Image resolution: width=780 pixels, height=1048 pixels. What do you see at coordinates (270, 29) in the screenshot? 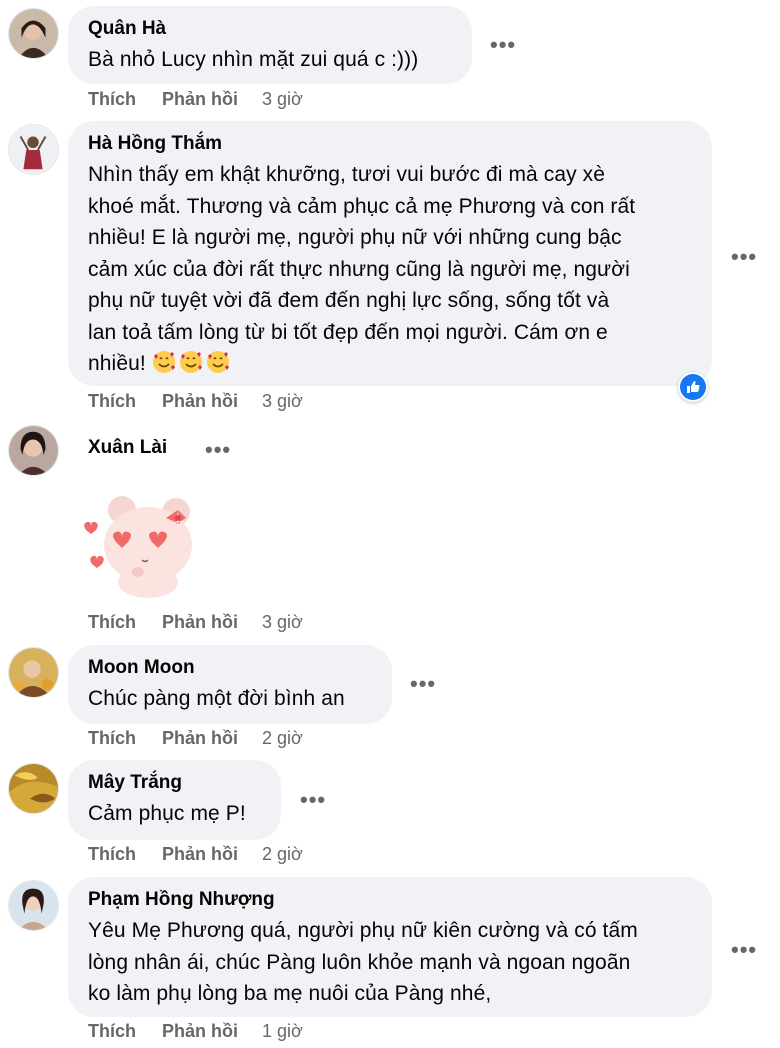
I see `commenter-name: Quân Hà` at bounding box center [270, 29].